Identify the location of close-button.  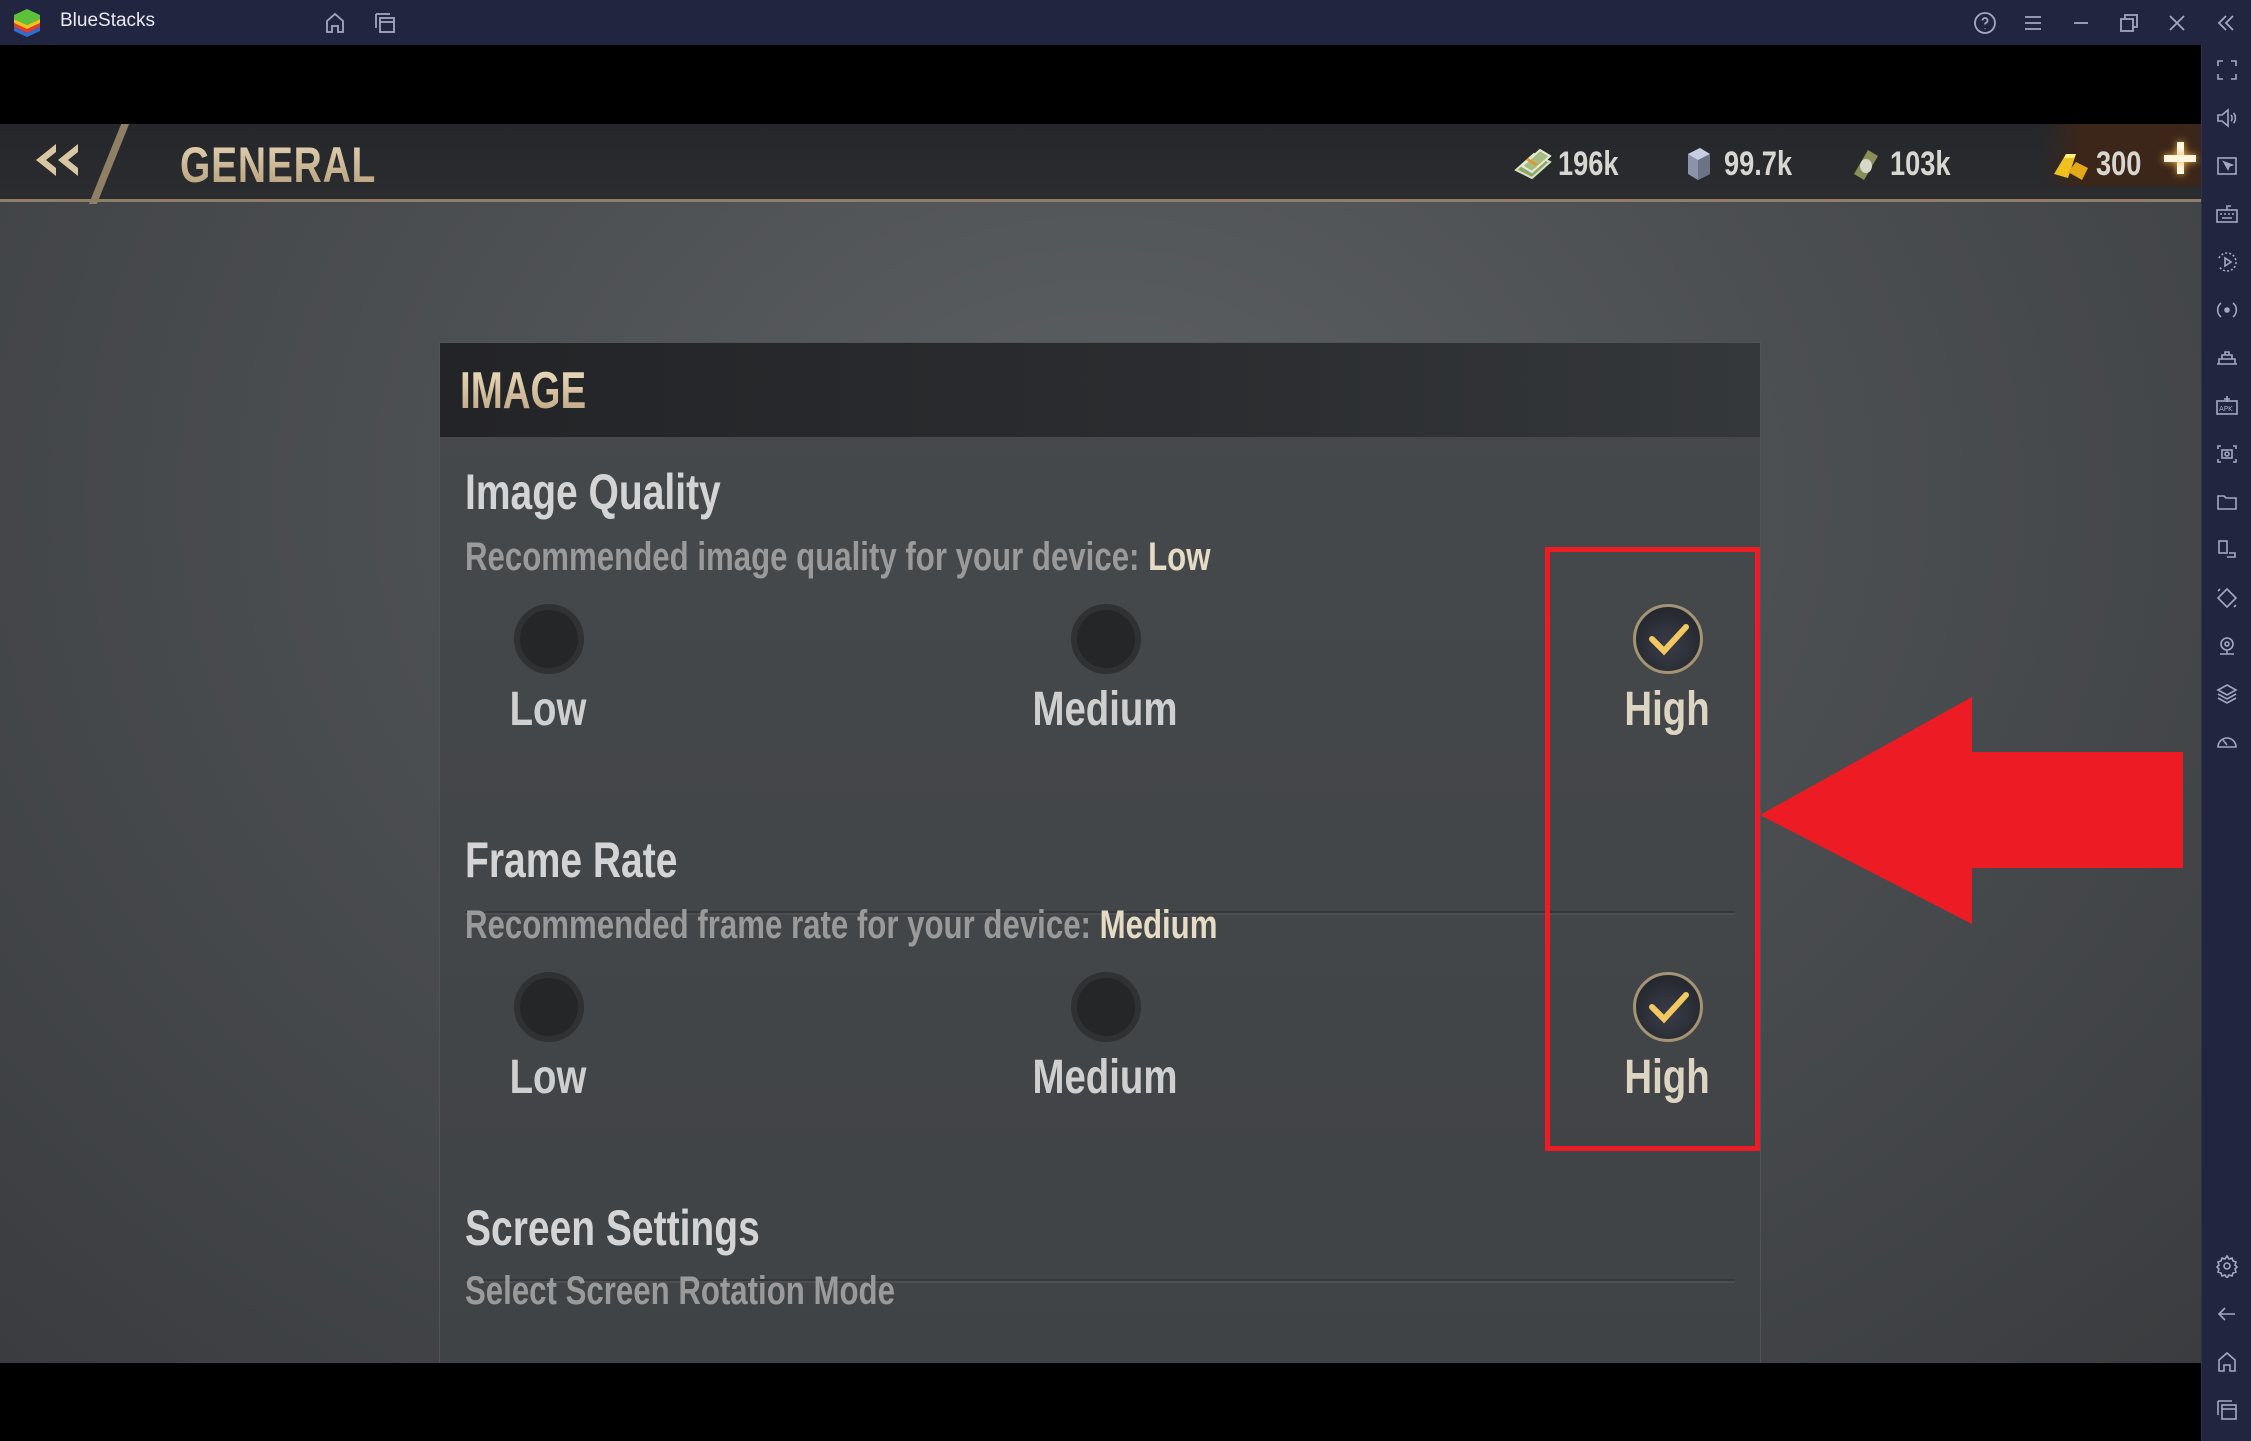
(2177, 23).